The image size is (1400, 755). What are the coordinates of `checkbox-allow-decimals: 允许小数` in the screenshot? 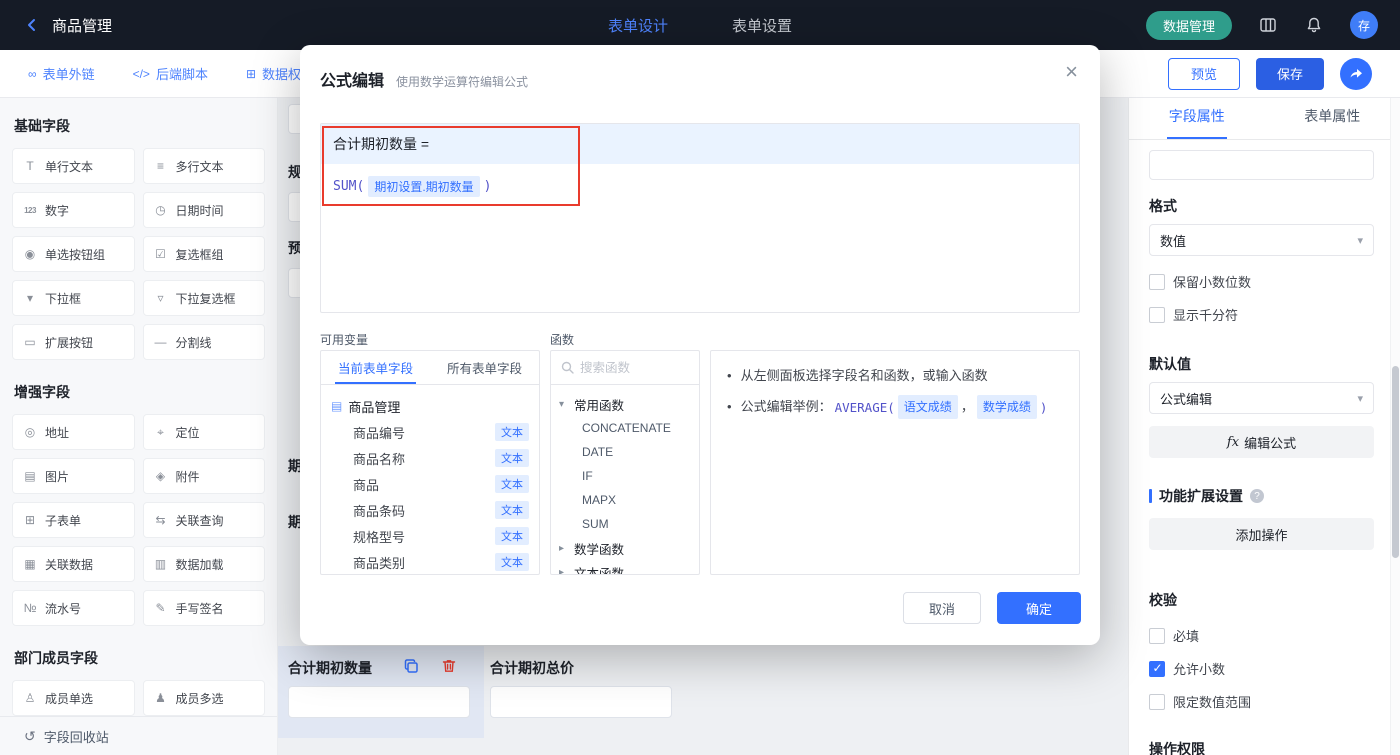 It's located at (1261, 668).